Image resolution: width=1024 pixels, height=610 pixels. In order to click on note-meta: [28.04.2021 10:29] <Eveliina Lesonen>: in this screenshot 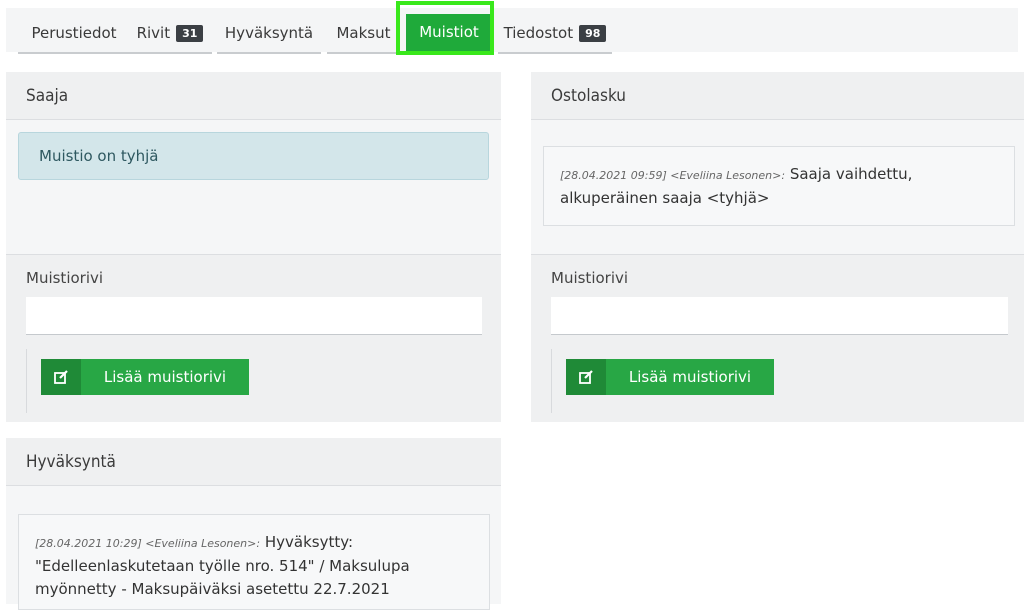, I will do `click(148, 543)`.